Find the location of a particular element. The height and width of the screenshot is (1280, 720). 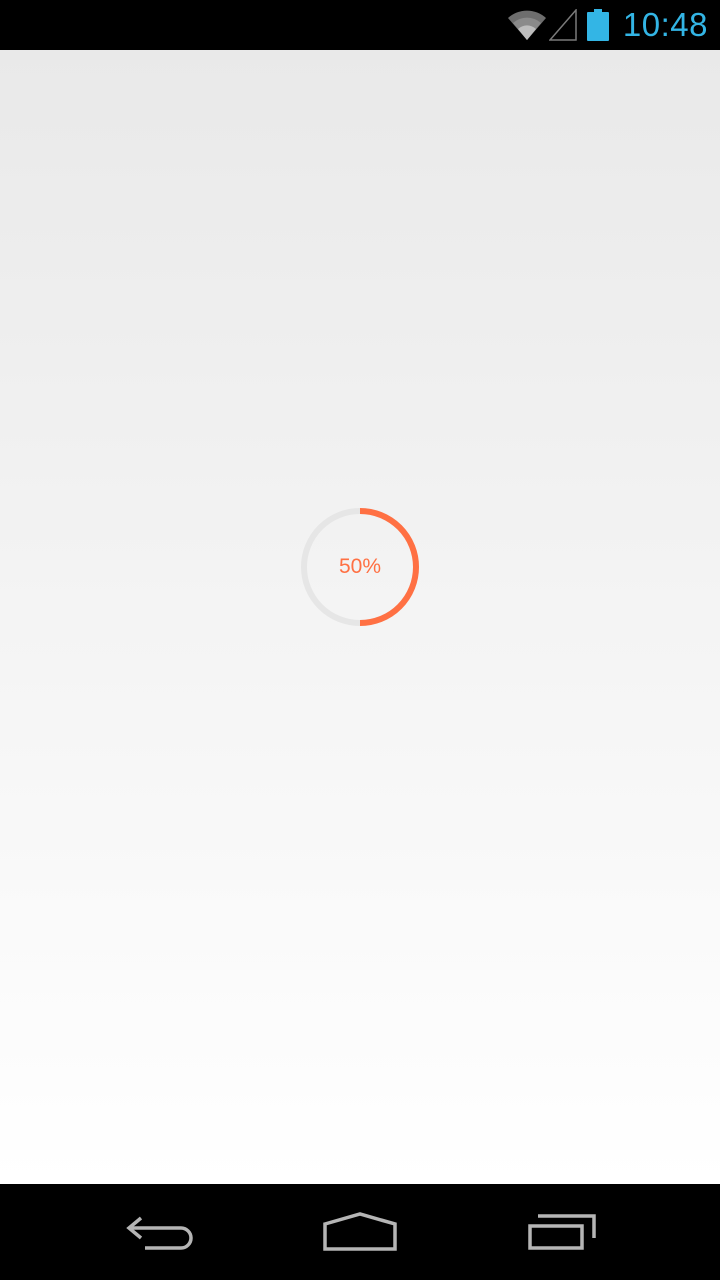

home-button is located at coordinates (360, 1232).